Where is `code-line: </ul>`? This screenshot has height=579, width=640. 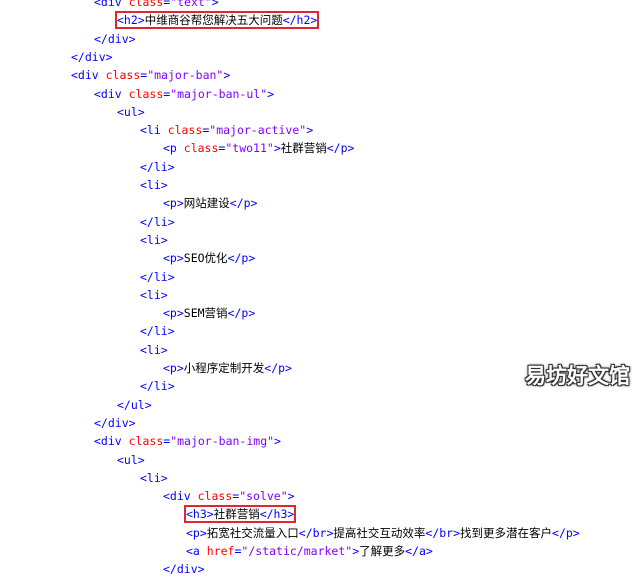 code-line: </ul> is located at coordinates (134, 405).